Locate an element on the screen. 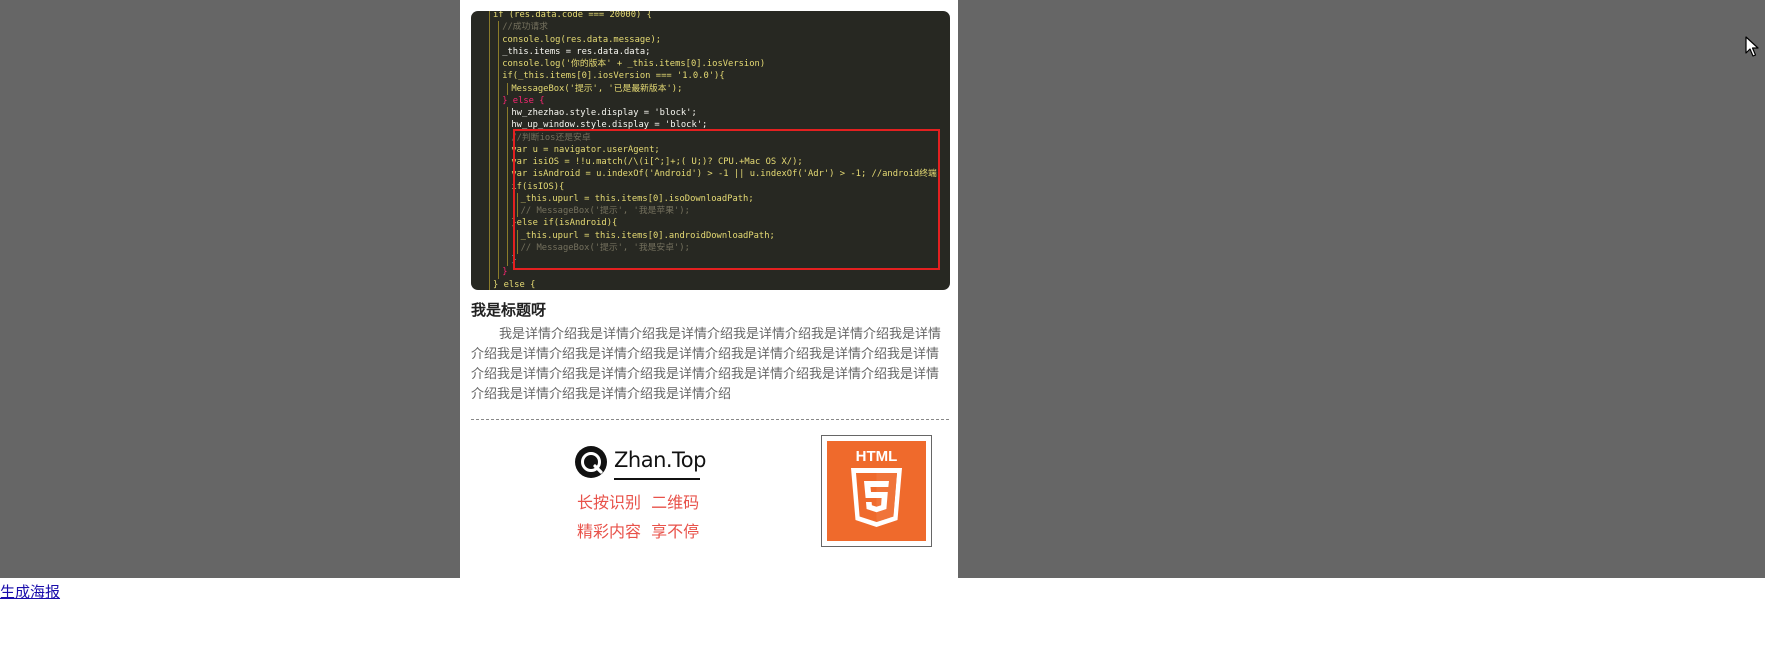 The height and width of the screenshot is (654, 1765). brand-text: Zhan.Top is located at coordinates (660, 460).